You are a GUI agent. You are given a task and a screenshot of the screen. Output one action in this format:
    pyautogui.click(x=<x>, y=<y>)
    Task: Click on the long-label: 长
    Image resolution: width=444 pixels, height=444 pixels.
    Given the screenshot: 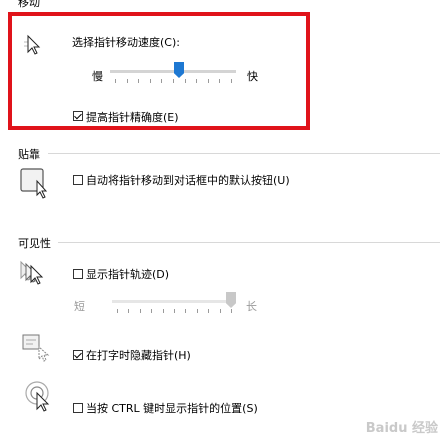 What is the action you would take?
    pyautogui.click(x=251, y=306)
    